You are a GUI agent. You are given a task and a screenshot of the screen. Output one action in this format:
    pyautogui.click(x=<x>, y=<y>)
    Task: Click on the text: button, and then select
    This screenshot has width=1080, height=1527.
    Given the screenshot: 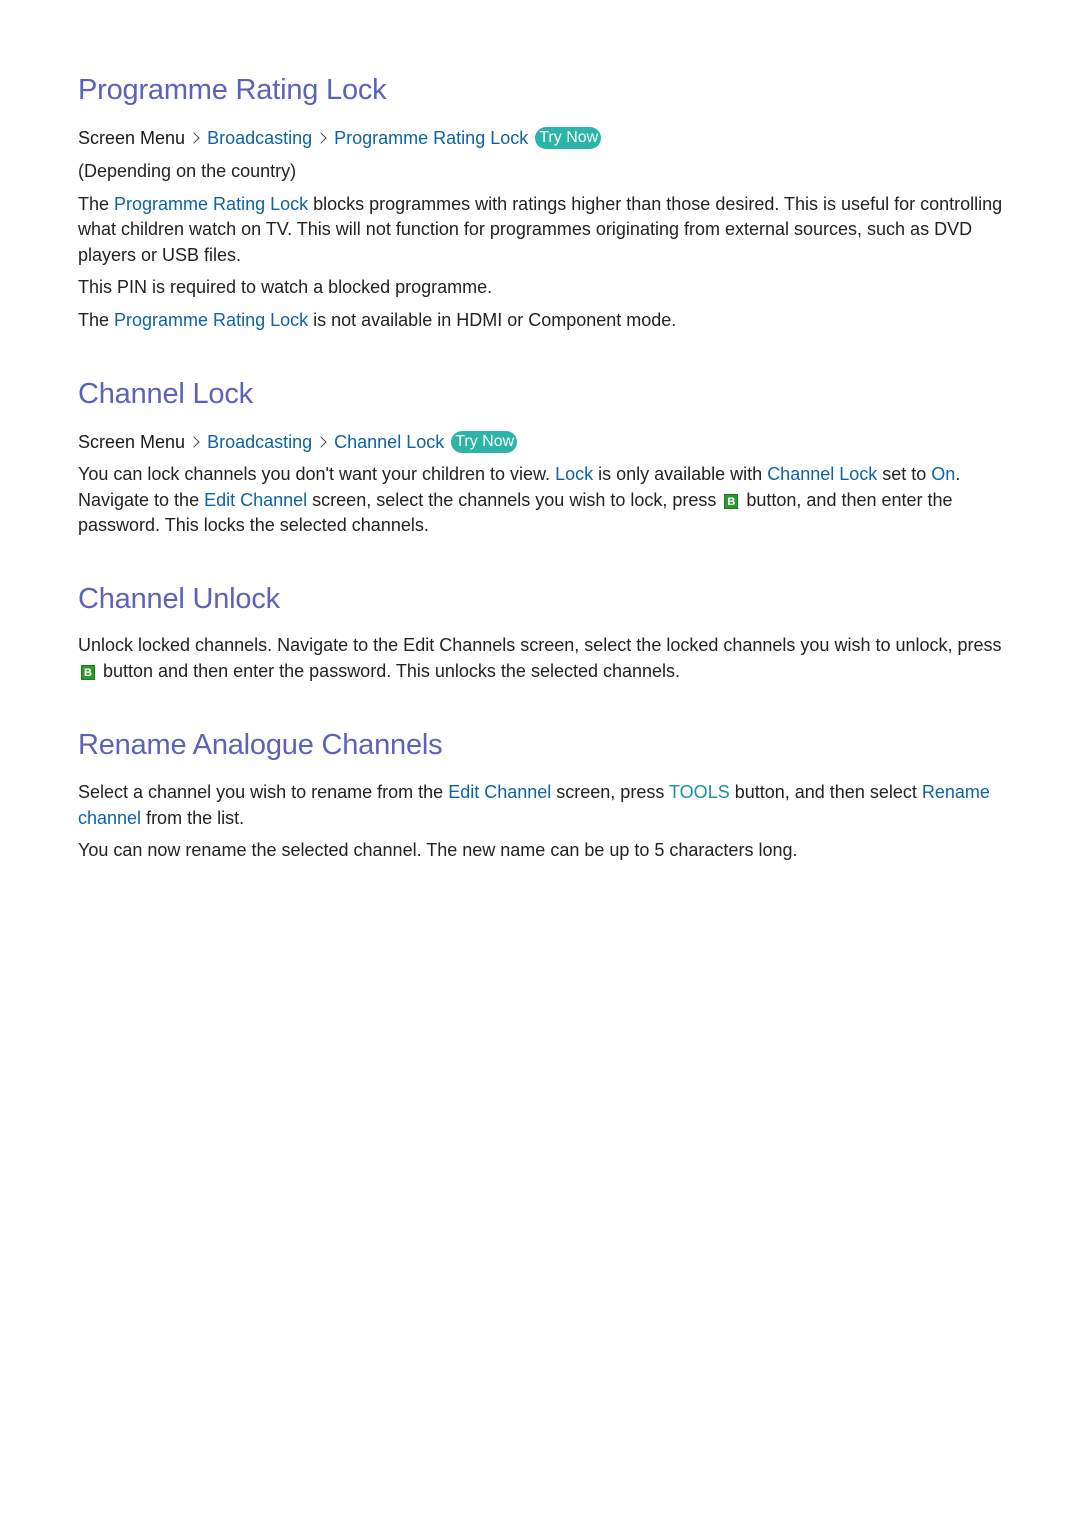 What is the action you would take?
    pyautogui.click(x=825, y=792)
    